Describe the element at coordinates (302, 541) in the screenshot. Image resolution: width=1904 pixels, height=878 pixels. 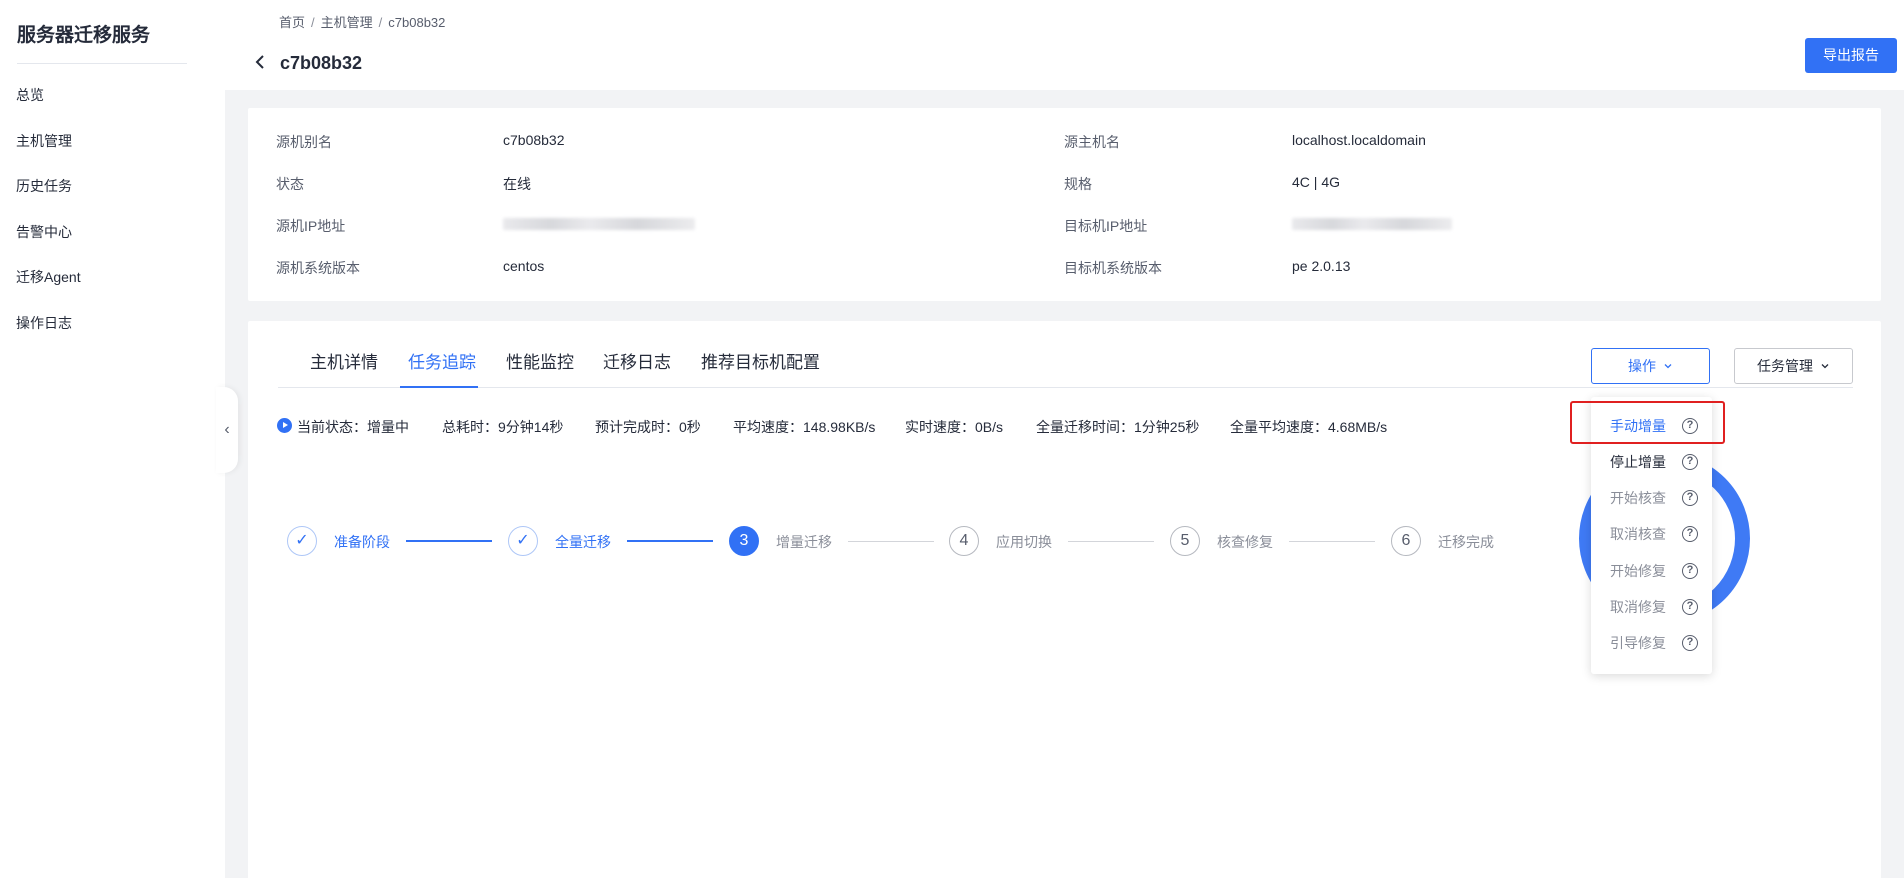
I see `step-1-check-icon: ✓` at that location.